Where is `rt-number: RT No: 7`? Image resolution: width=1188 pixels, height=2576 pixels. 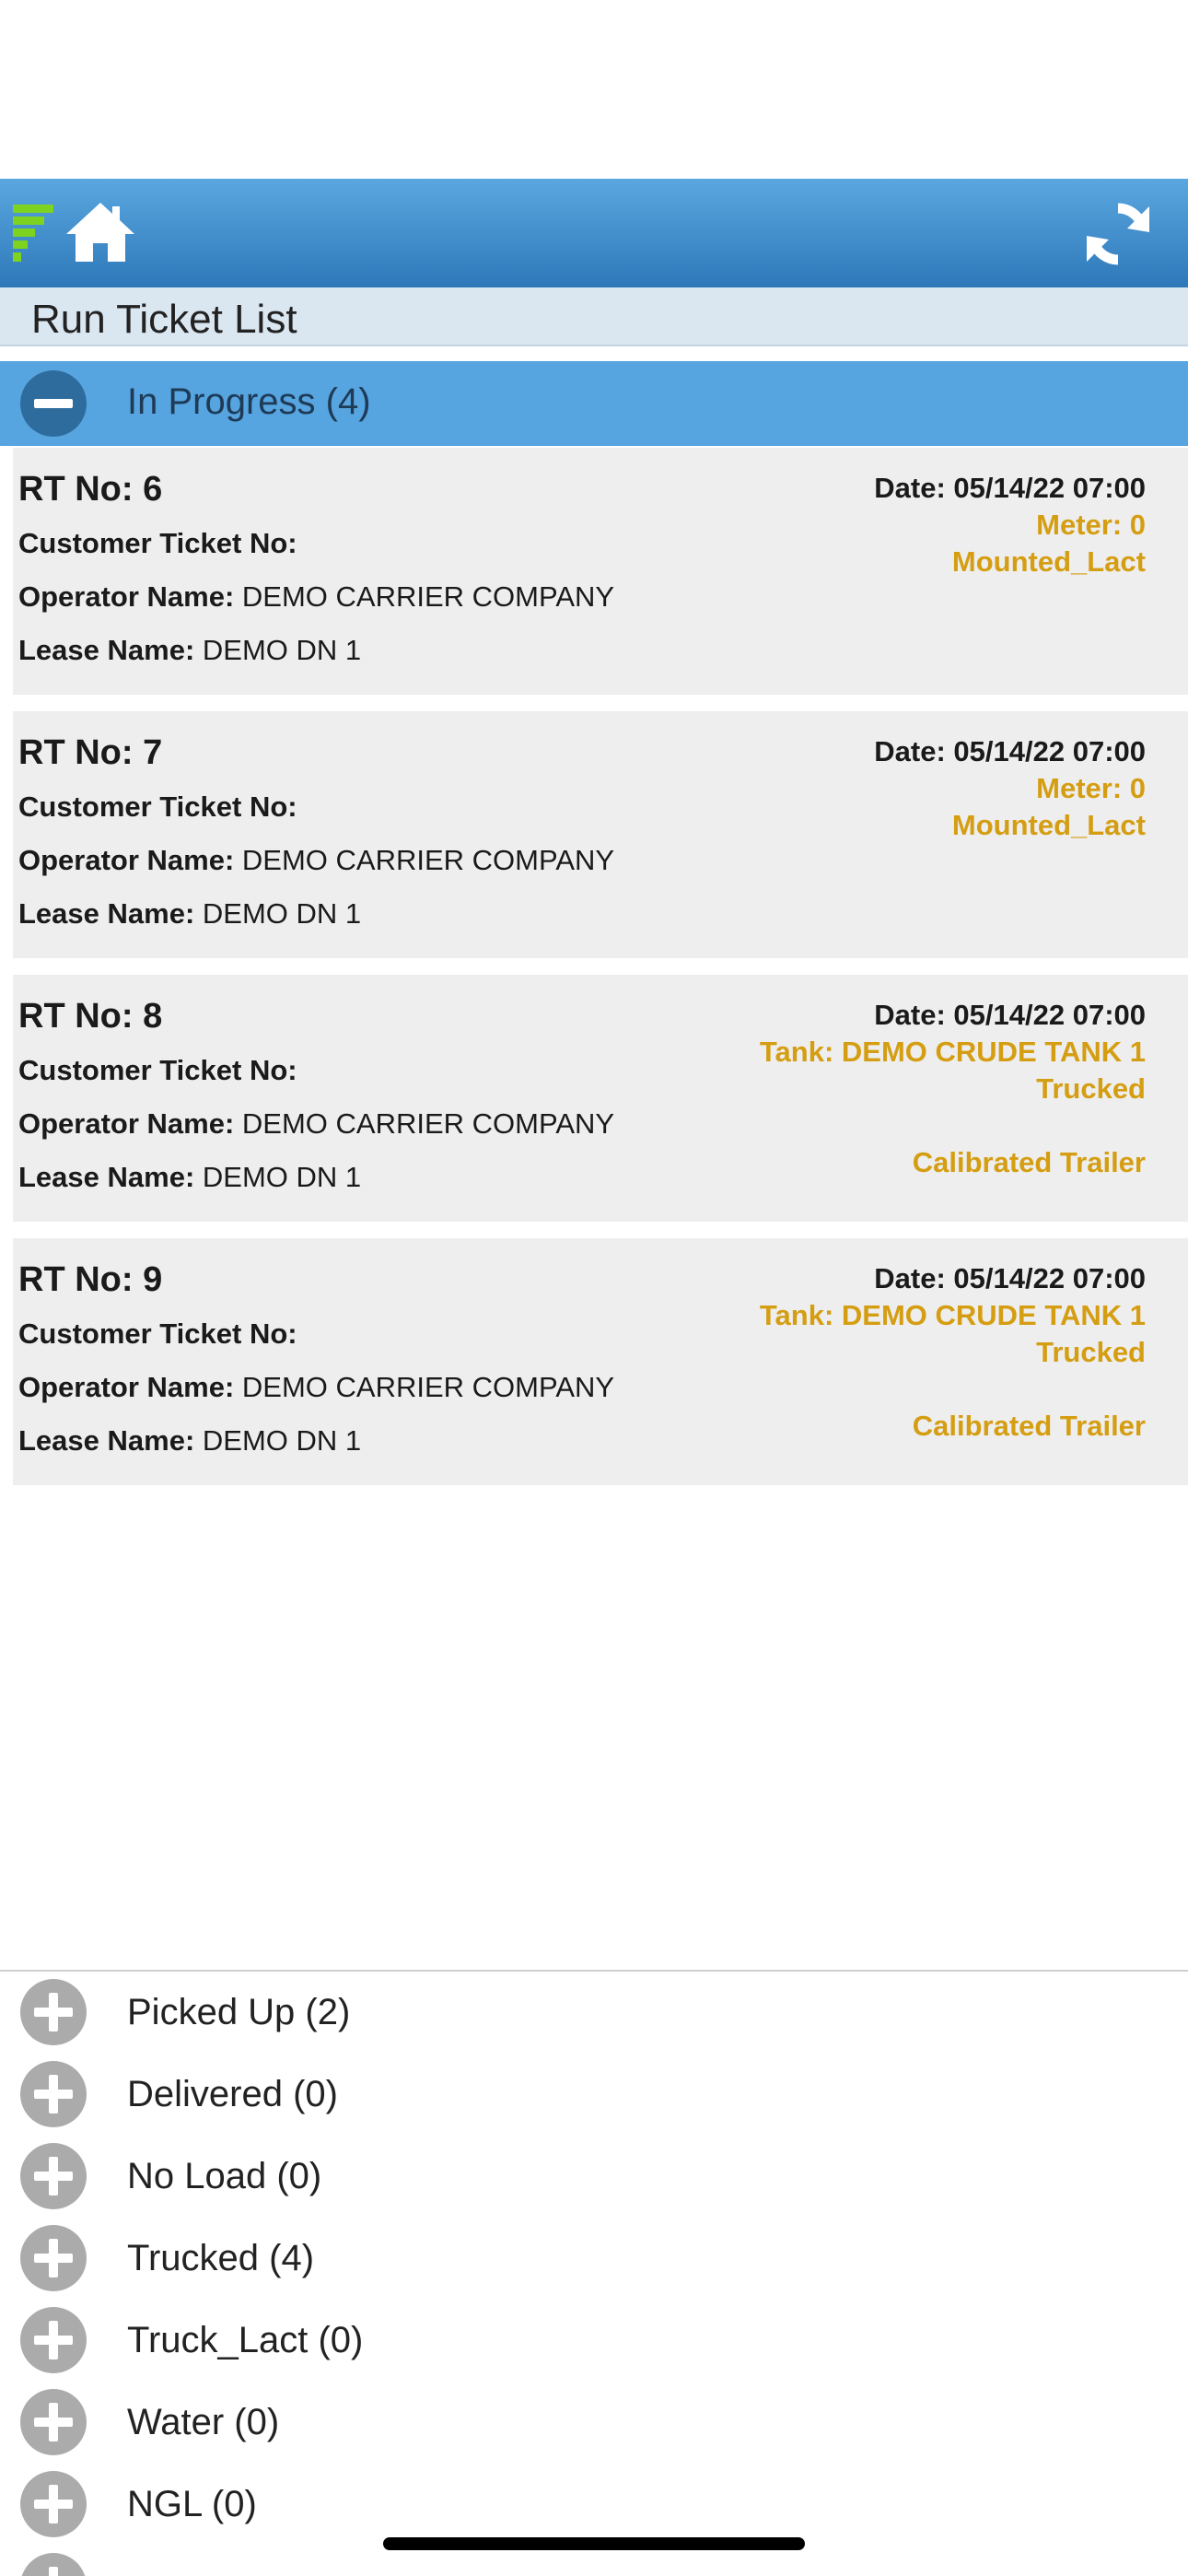 rt-number: RT No: 7 is located at coordinates (90, 752).